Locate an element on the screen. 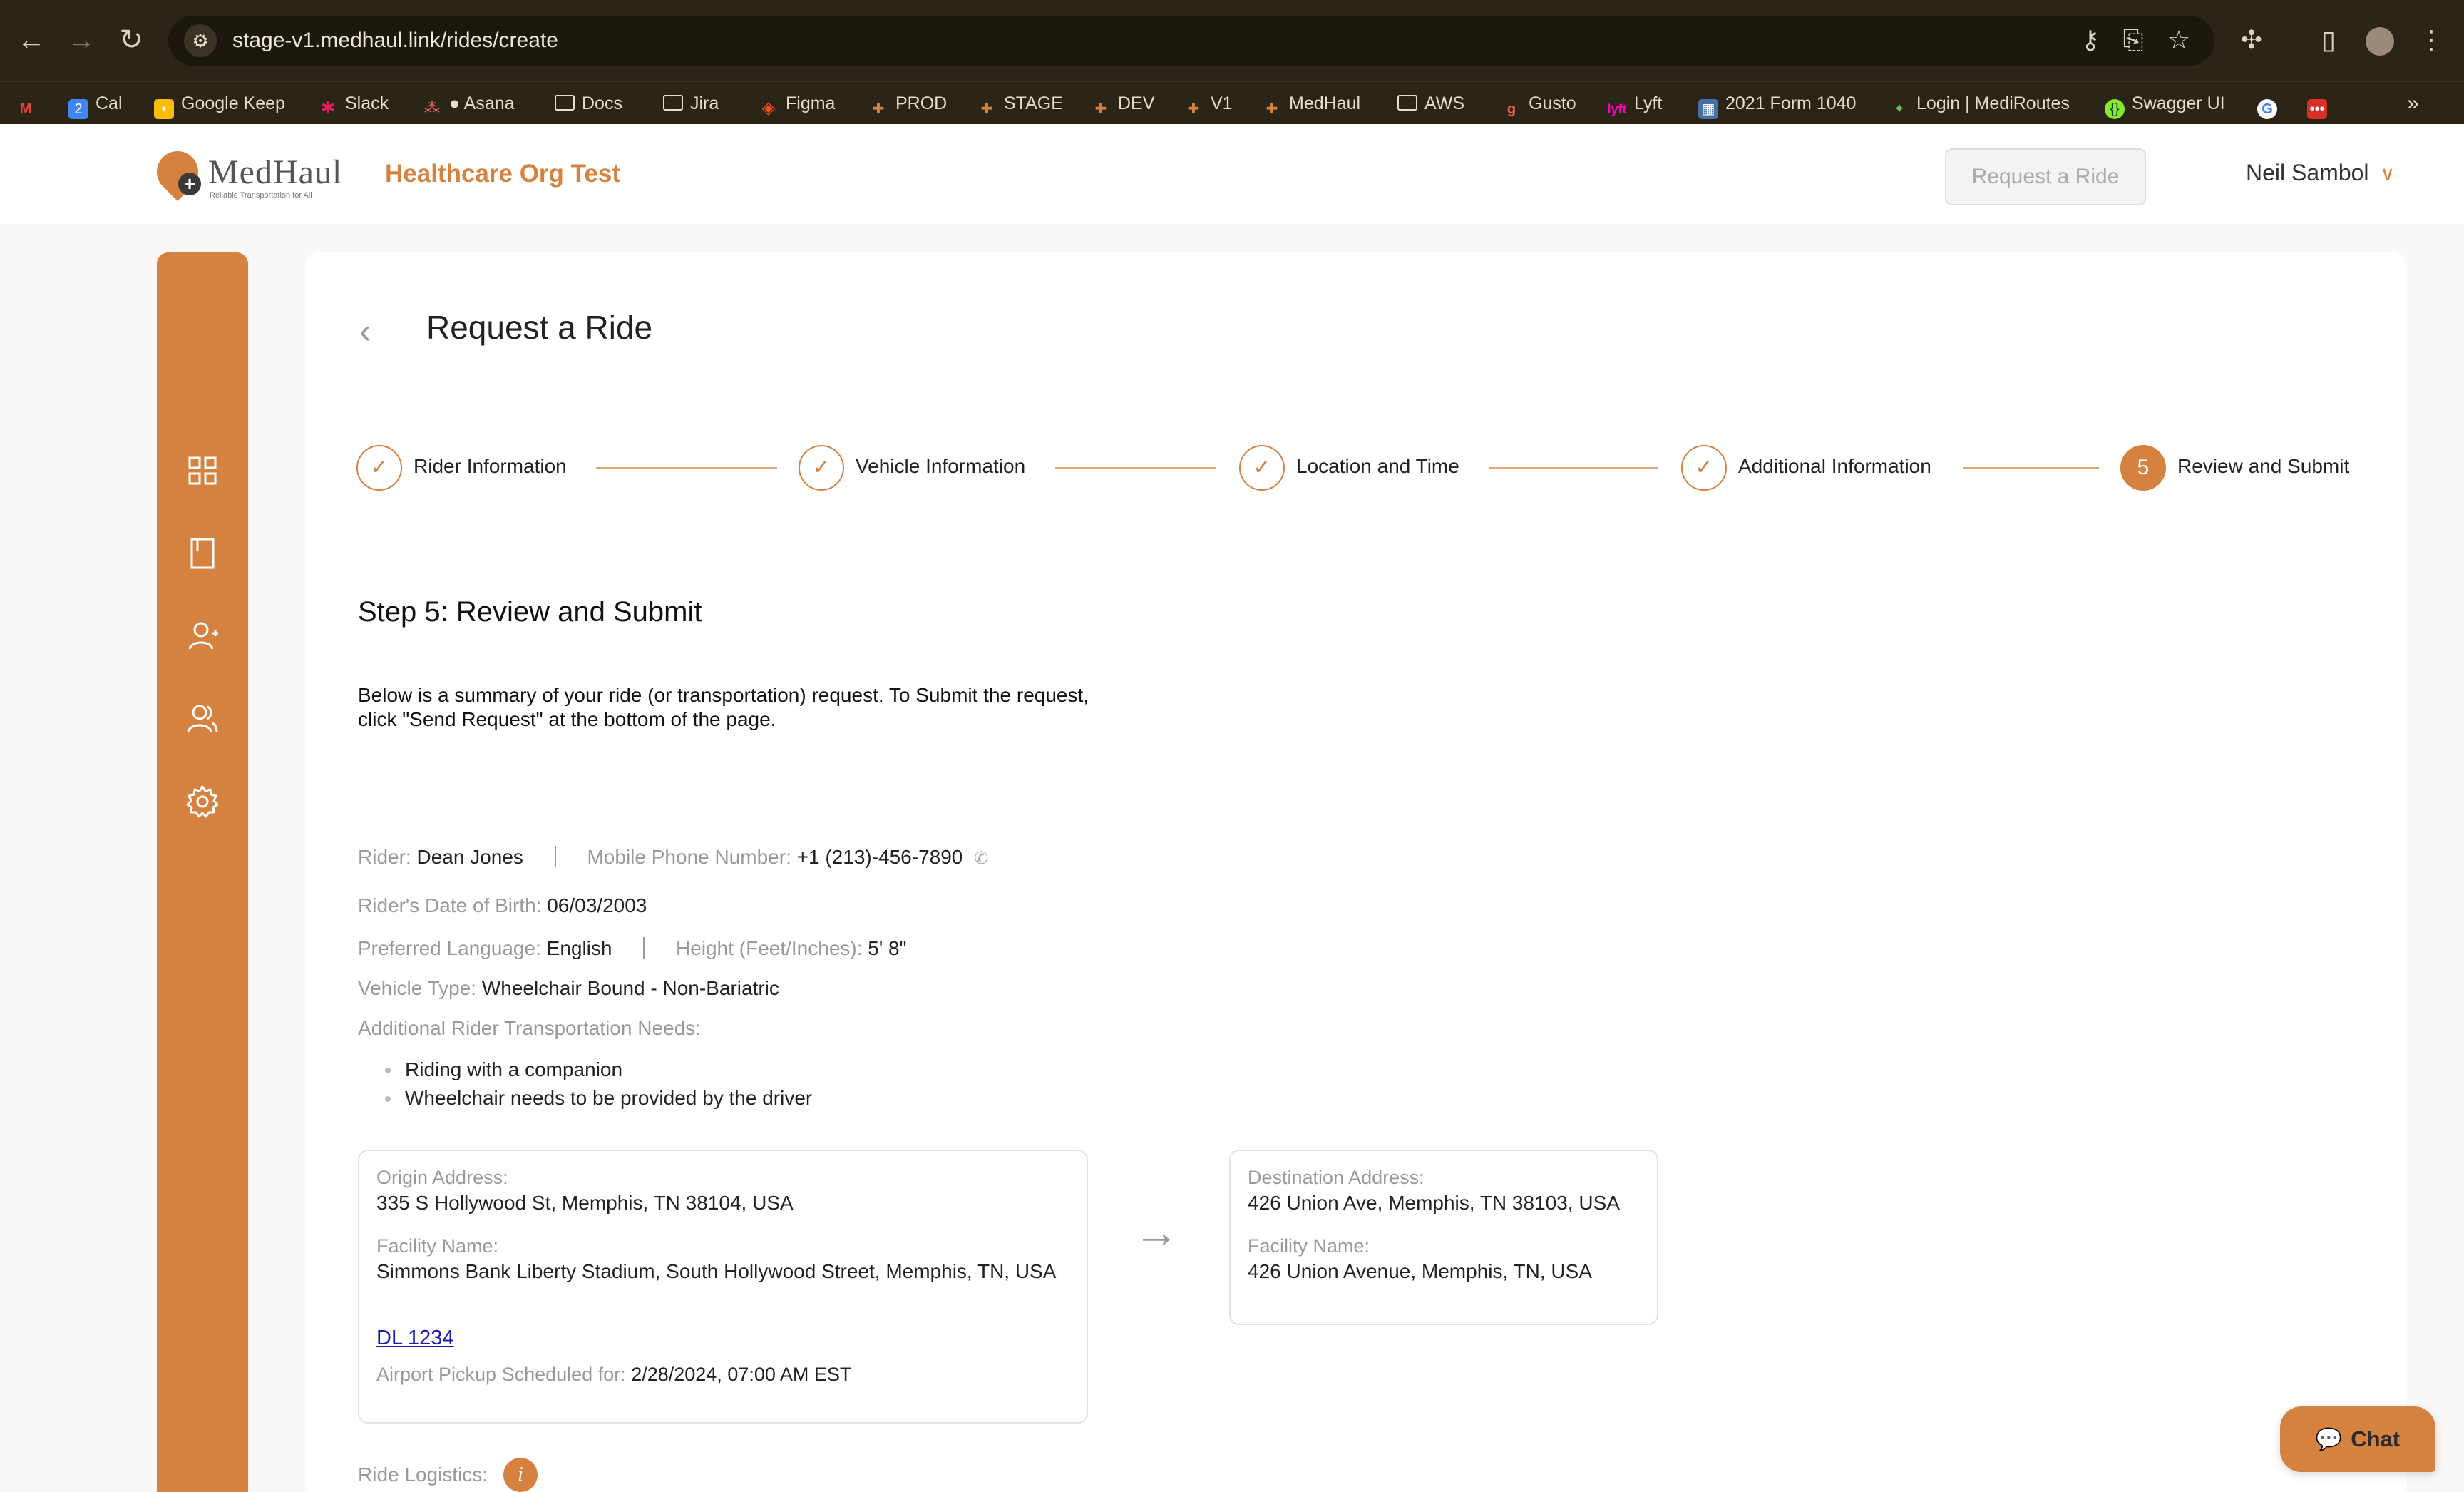 The height and width of the screenshot is (1492, 2464). bookmark-lyft: lyft Lyft is located at coordinates (1635, 103).